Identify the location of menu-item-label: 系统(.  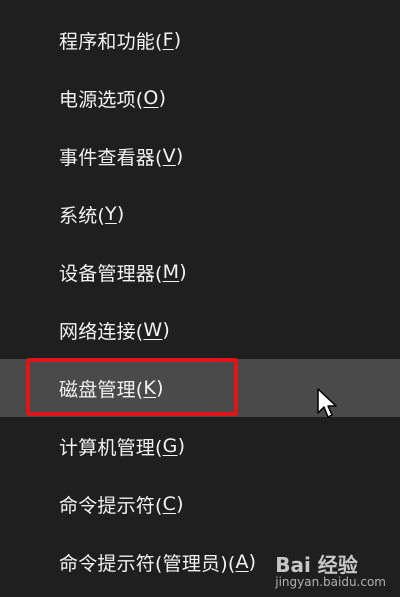
(82, 215).